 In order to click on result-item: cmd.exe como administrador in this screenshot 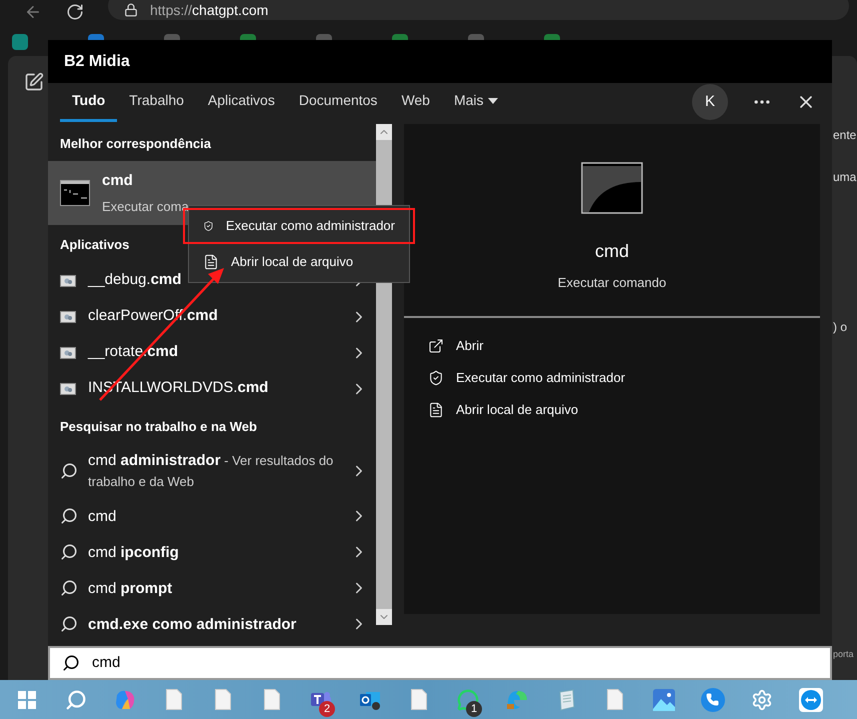, I will do `click(212, 624)`.